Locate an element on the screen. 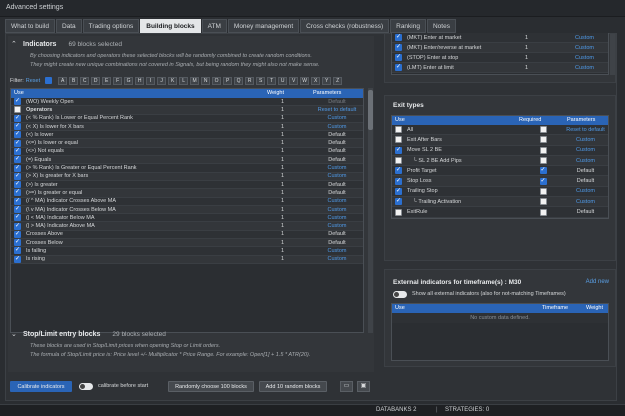 This screenshot has height=416, width=625. filter-reset-link: Reset is located at coordinates (33, 81).